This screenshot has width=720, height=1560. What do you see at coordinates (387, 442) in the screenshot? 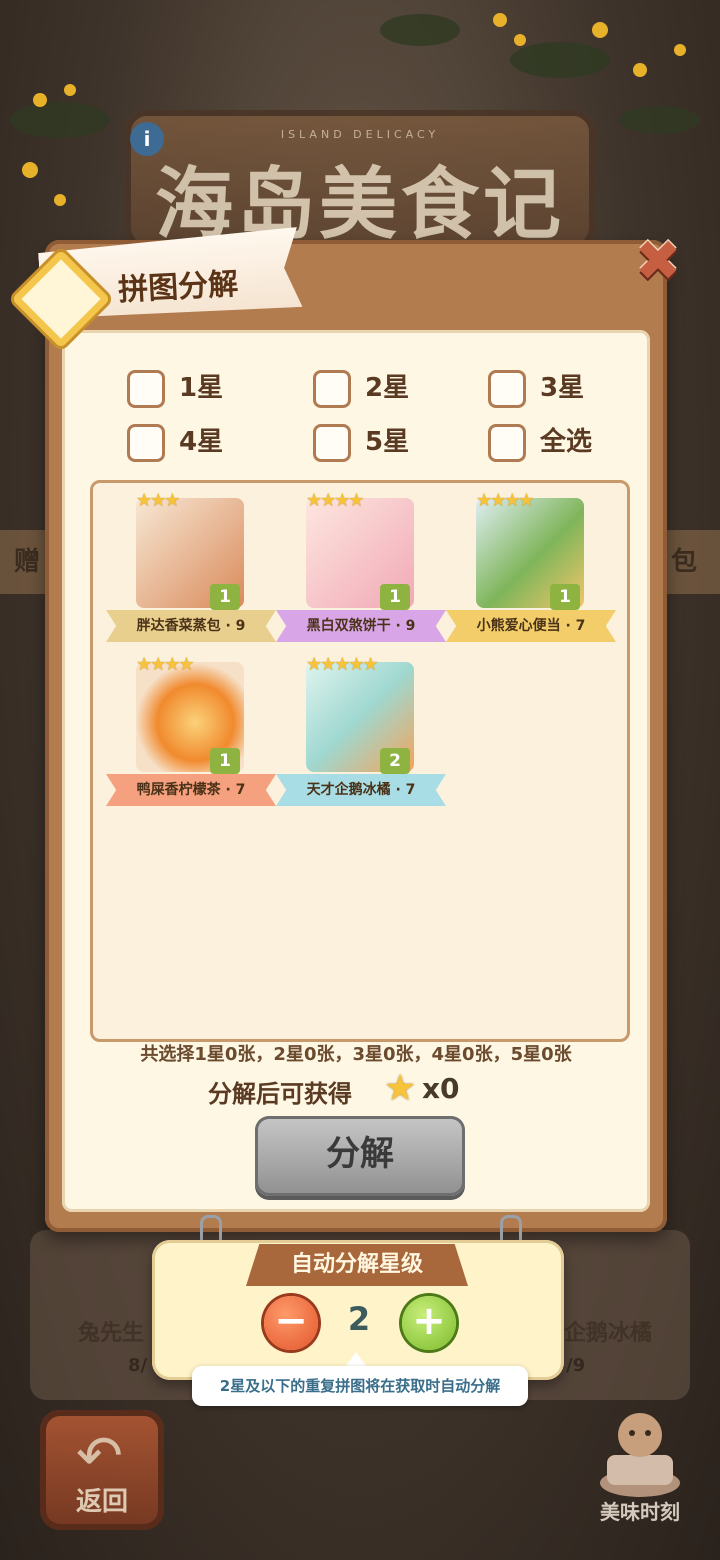
I see `filter-label: 5星` at bounding box center [387, 442].